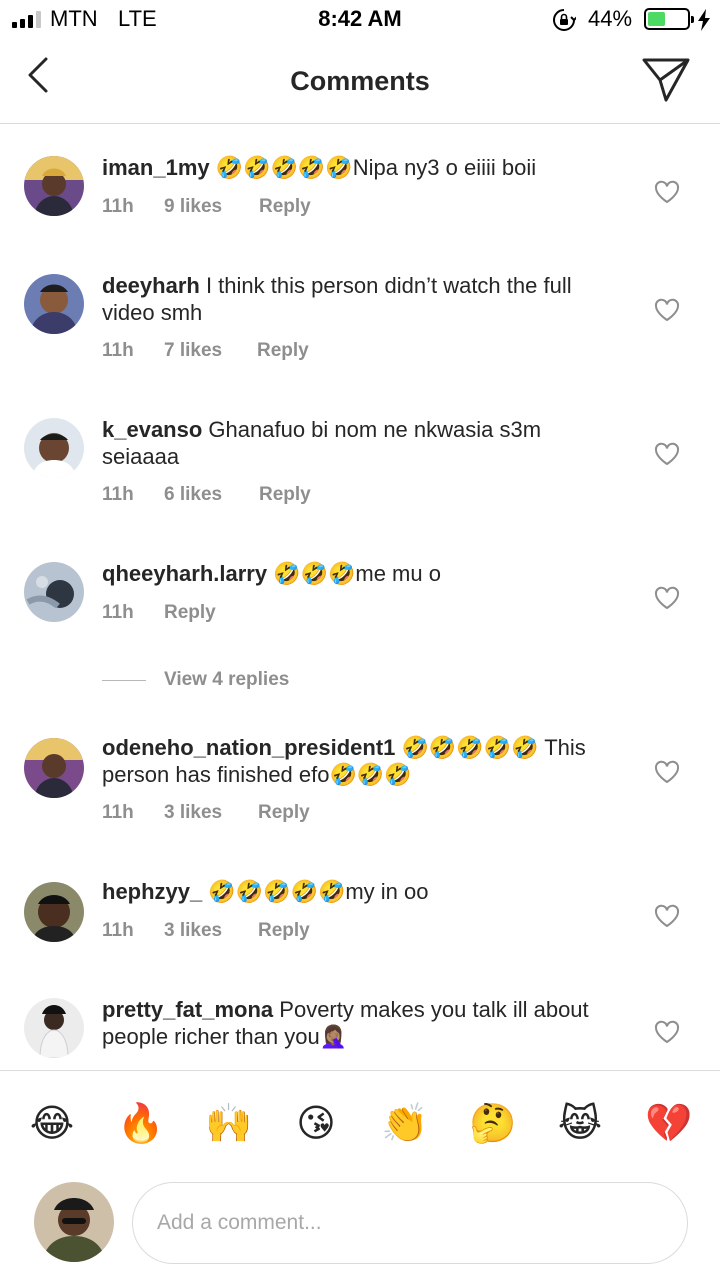 The width and height of the screenshot is (720, 1280). Describe the element at coordinates (184, 573) in the screenshot. I see `comment-username: qheeyharh.larry` at that location.